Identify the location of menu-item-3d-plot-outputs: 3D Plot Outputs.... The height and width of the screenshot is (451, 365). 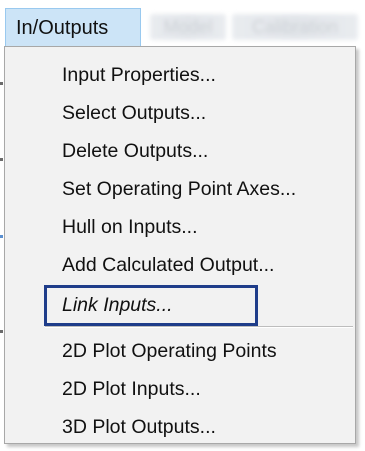
(180, 427).